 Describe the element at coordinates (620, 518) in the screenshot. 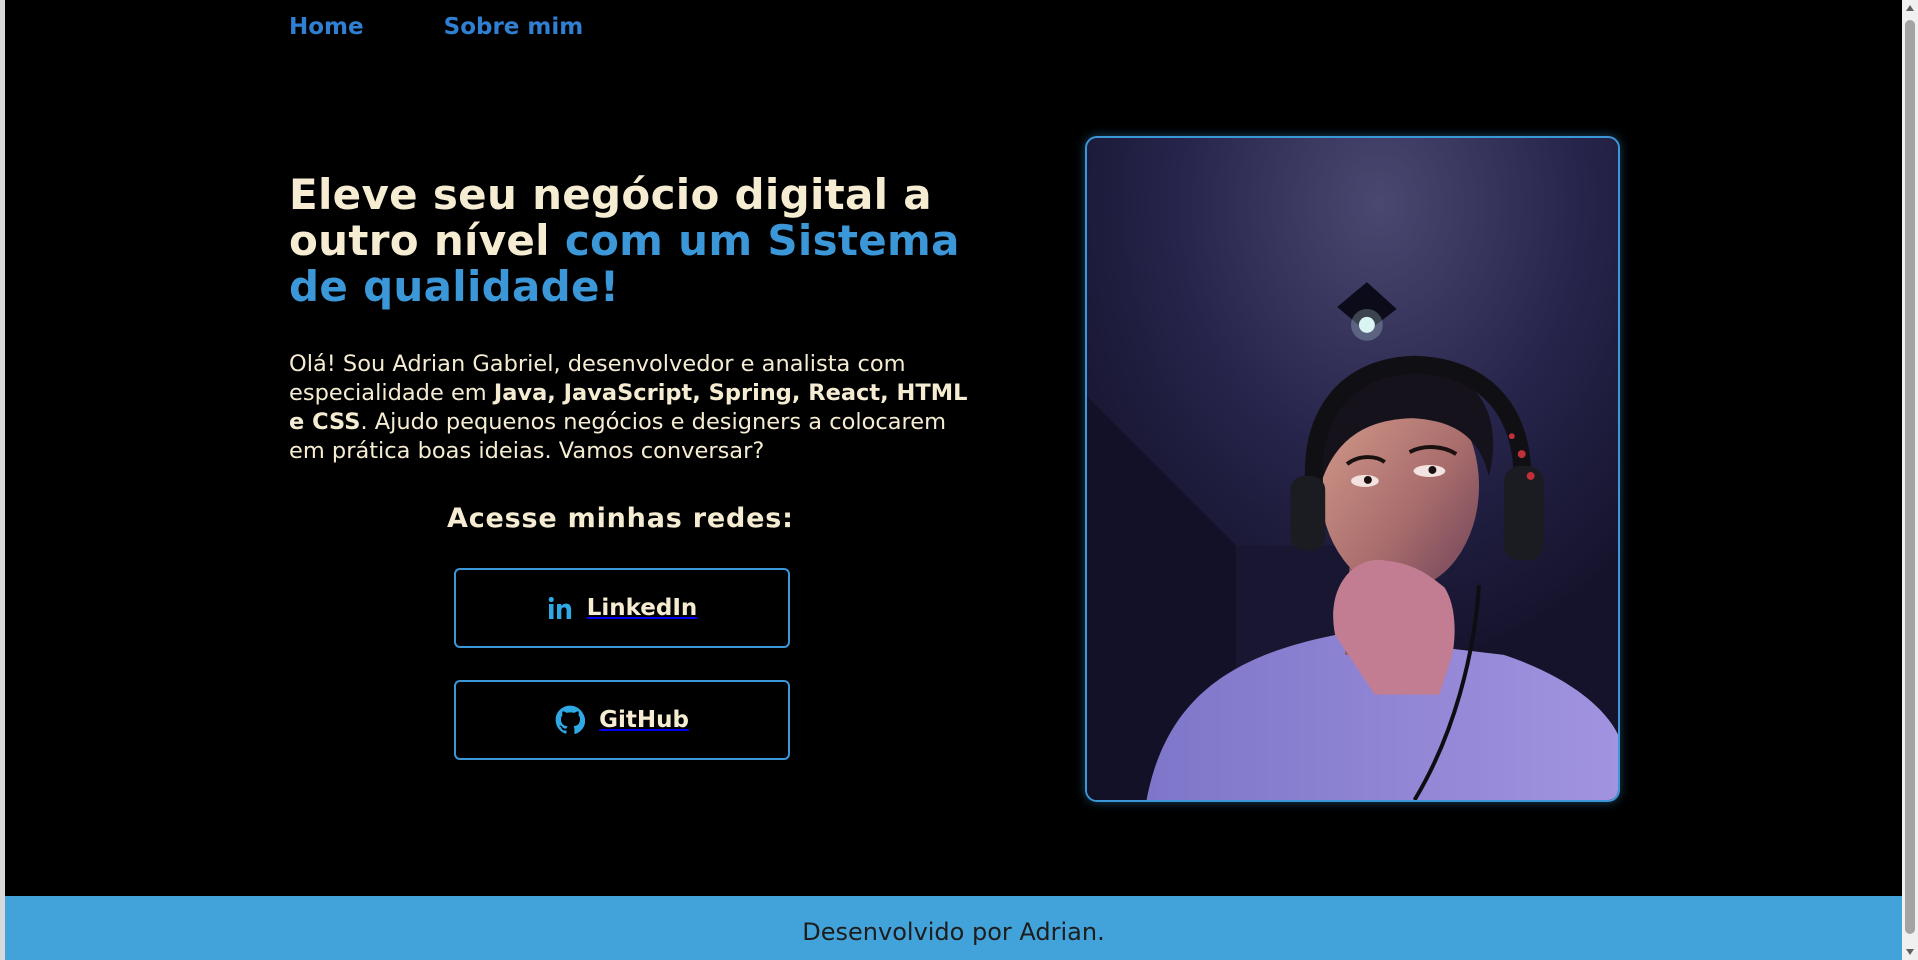

I see `social-section-title: Acesse minhas redes:` at that location.